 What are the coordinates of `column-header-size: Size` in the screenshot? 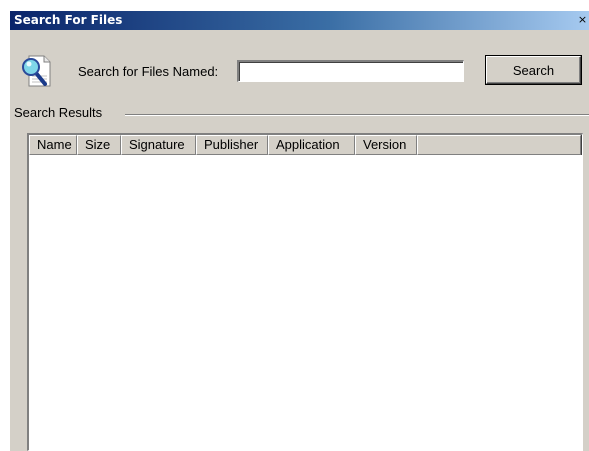 It's located at (99, 145).